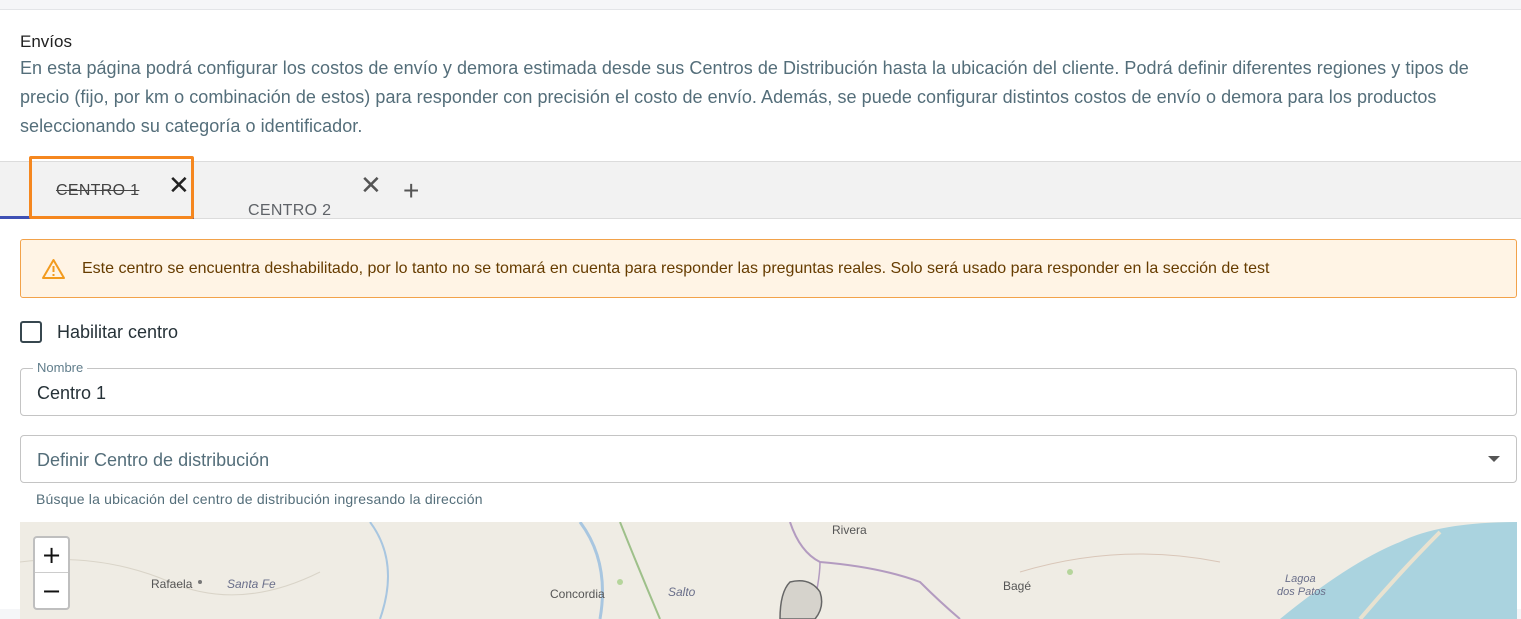 The height and width of the screenshot is (619, 1521). I want to click on enable-center-checkbox, so click(31, 332).